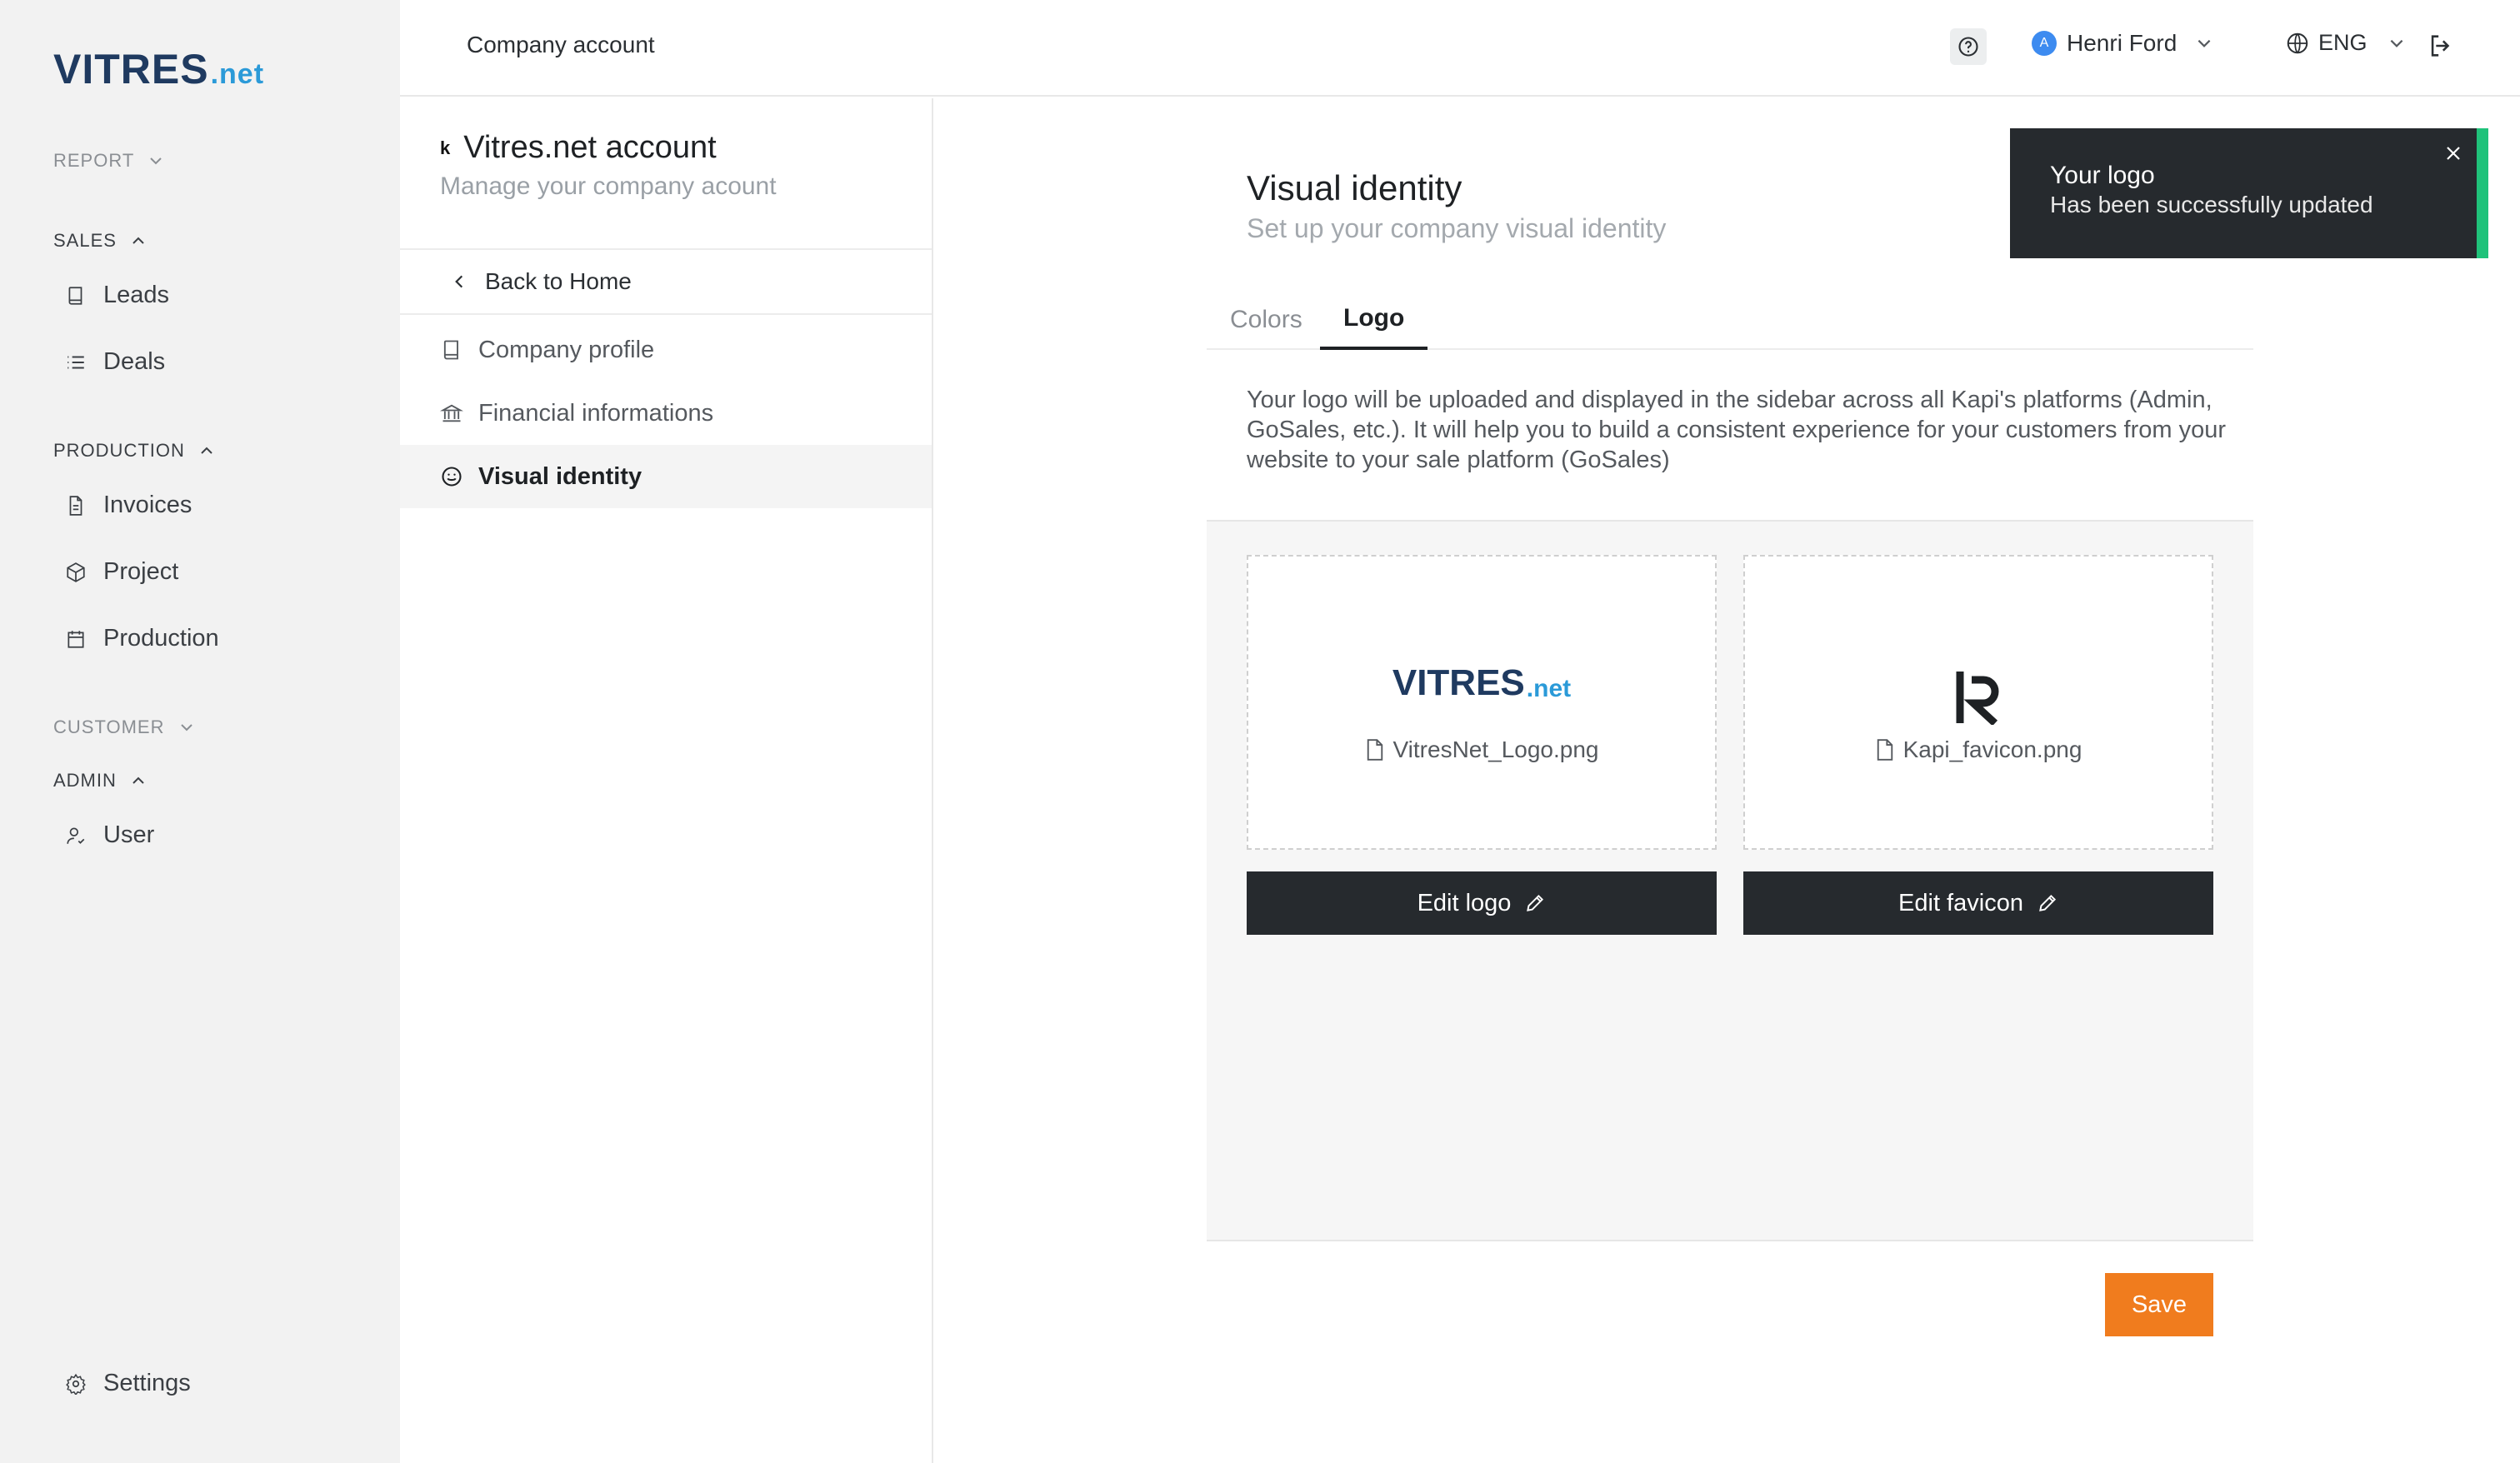 The width and height of the screenshot is (2520, 1463). I want to click on user-name: Henri Ford, so click(2122, 43).